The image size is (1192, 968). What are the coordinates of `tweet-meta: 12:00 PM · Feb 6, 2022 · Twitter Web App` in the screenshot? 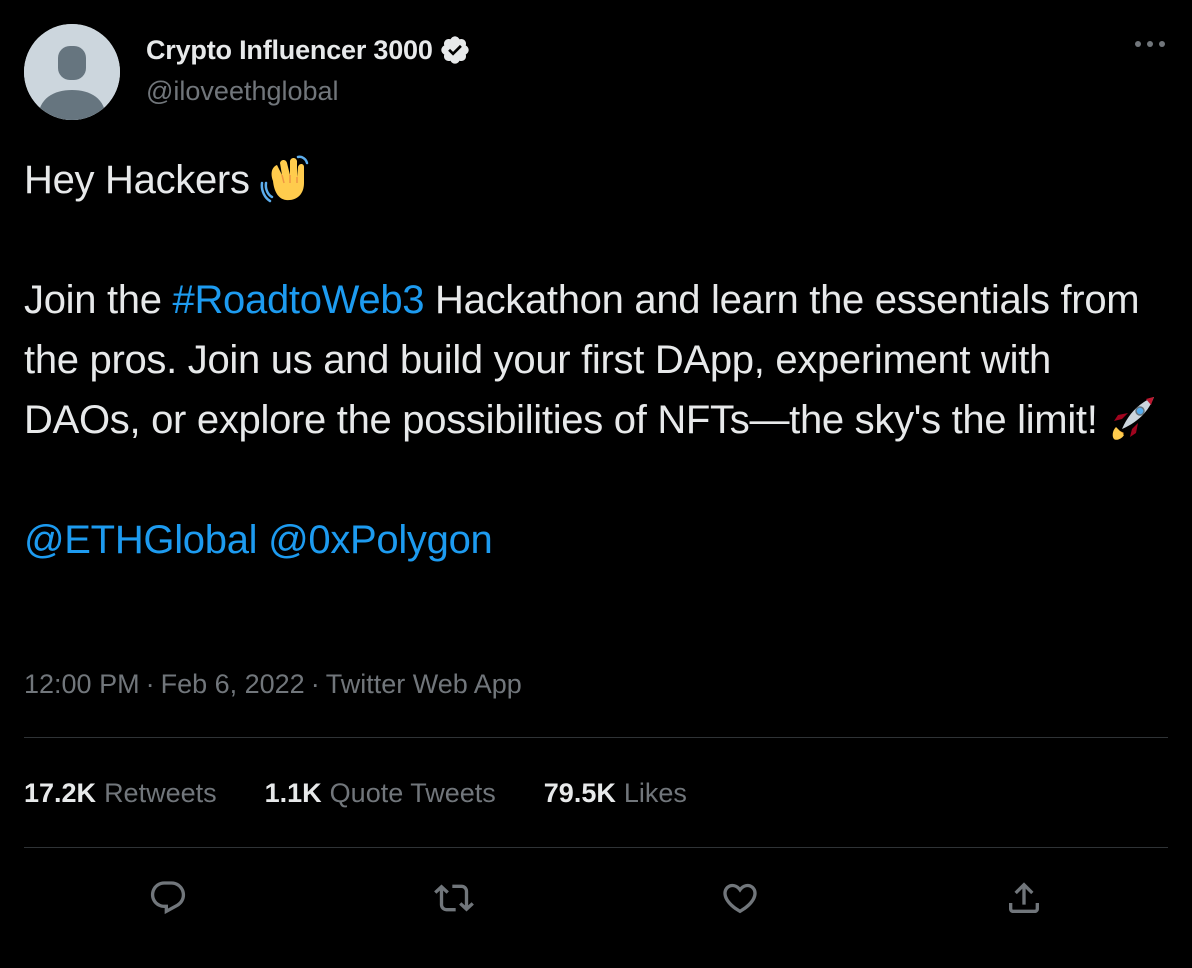 It's located at (273, 684).